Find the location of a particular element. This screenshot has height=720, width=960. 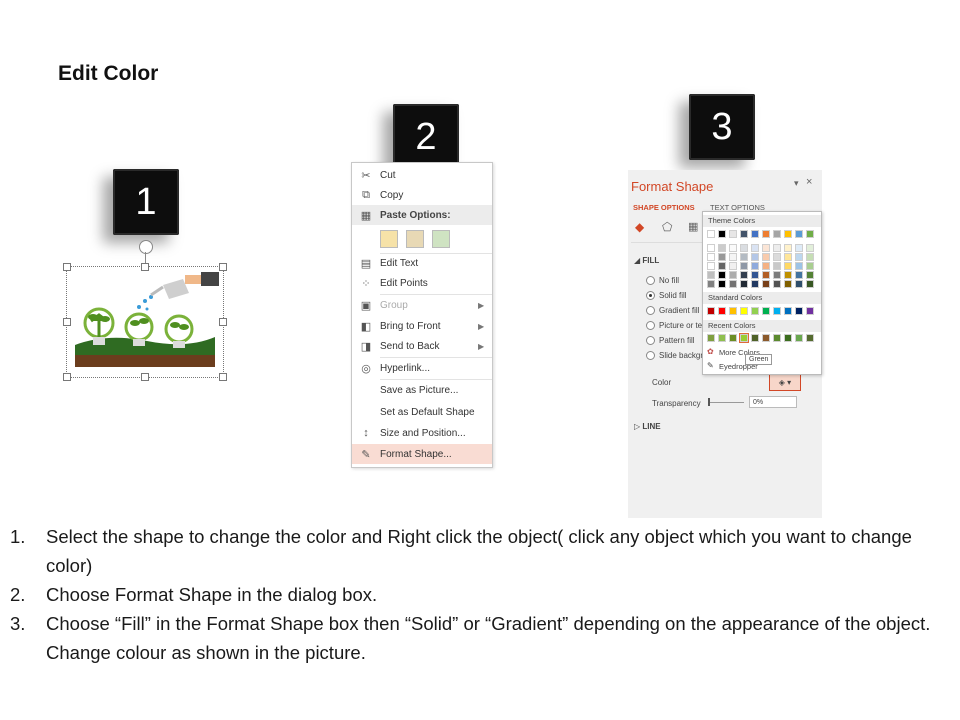

fill-option-picture: Picture or te is located at coordinates (674, 326).